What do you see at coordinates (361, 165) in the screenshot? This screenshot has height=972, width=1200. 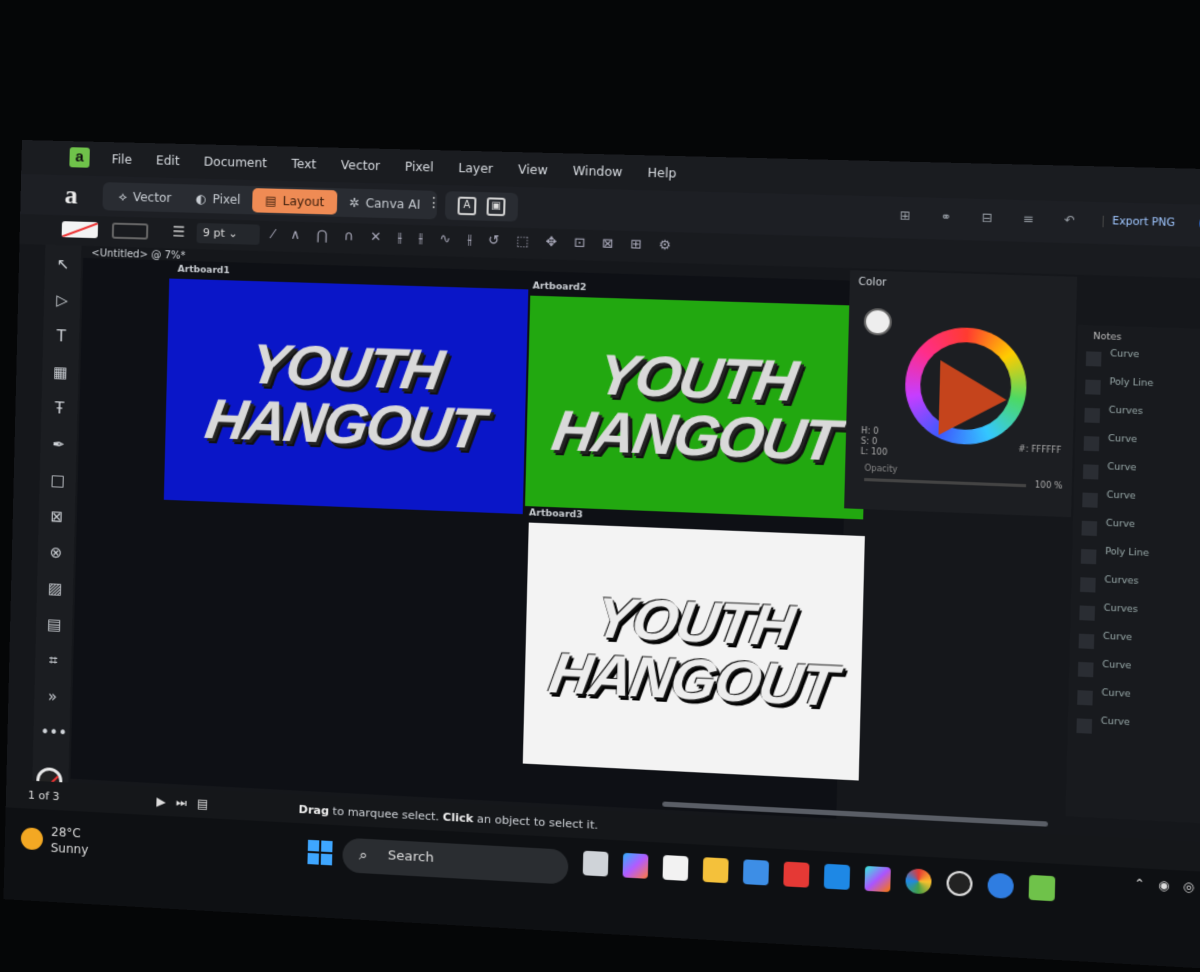 I see `menu-vector: Vector` at bounding box center [361, 165].